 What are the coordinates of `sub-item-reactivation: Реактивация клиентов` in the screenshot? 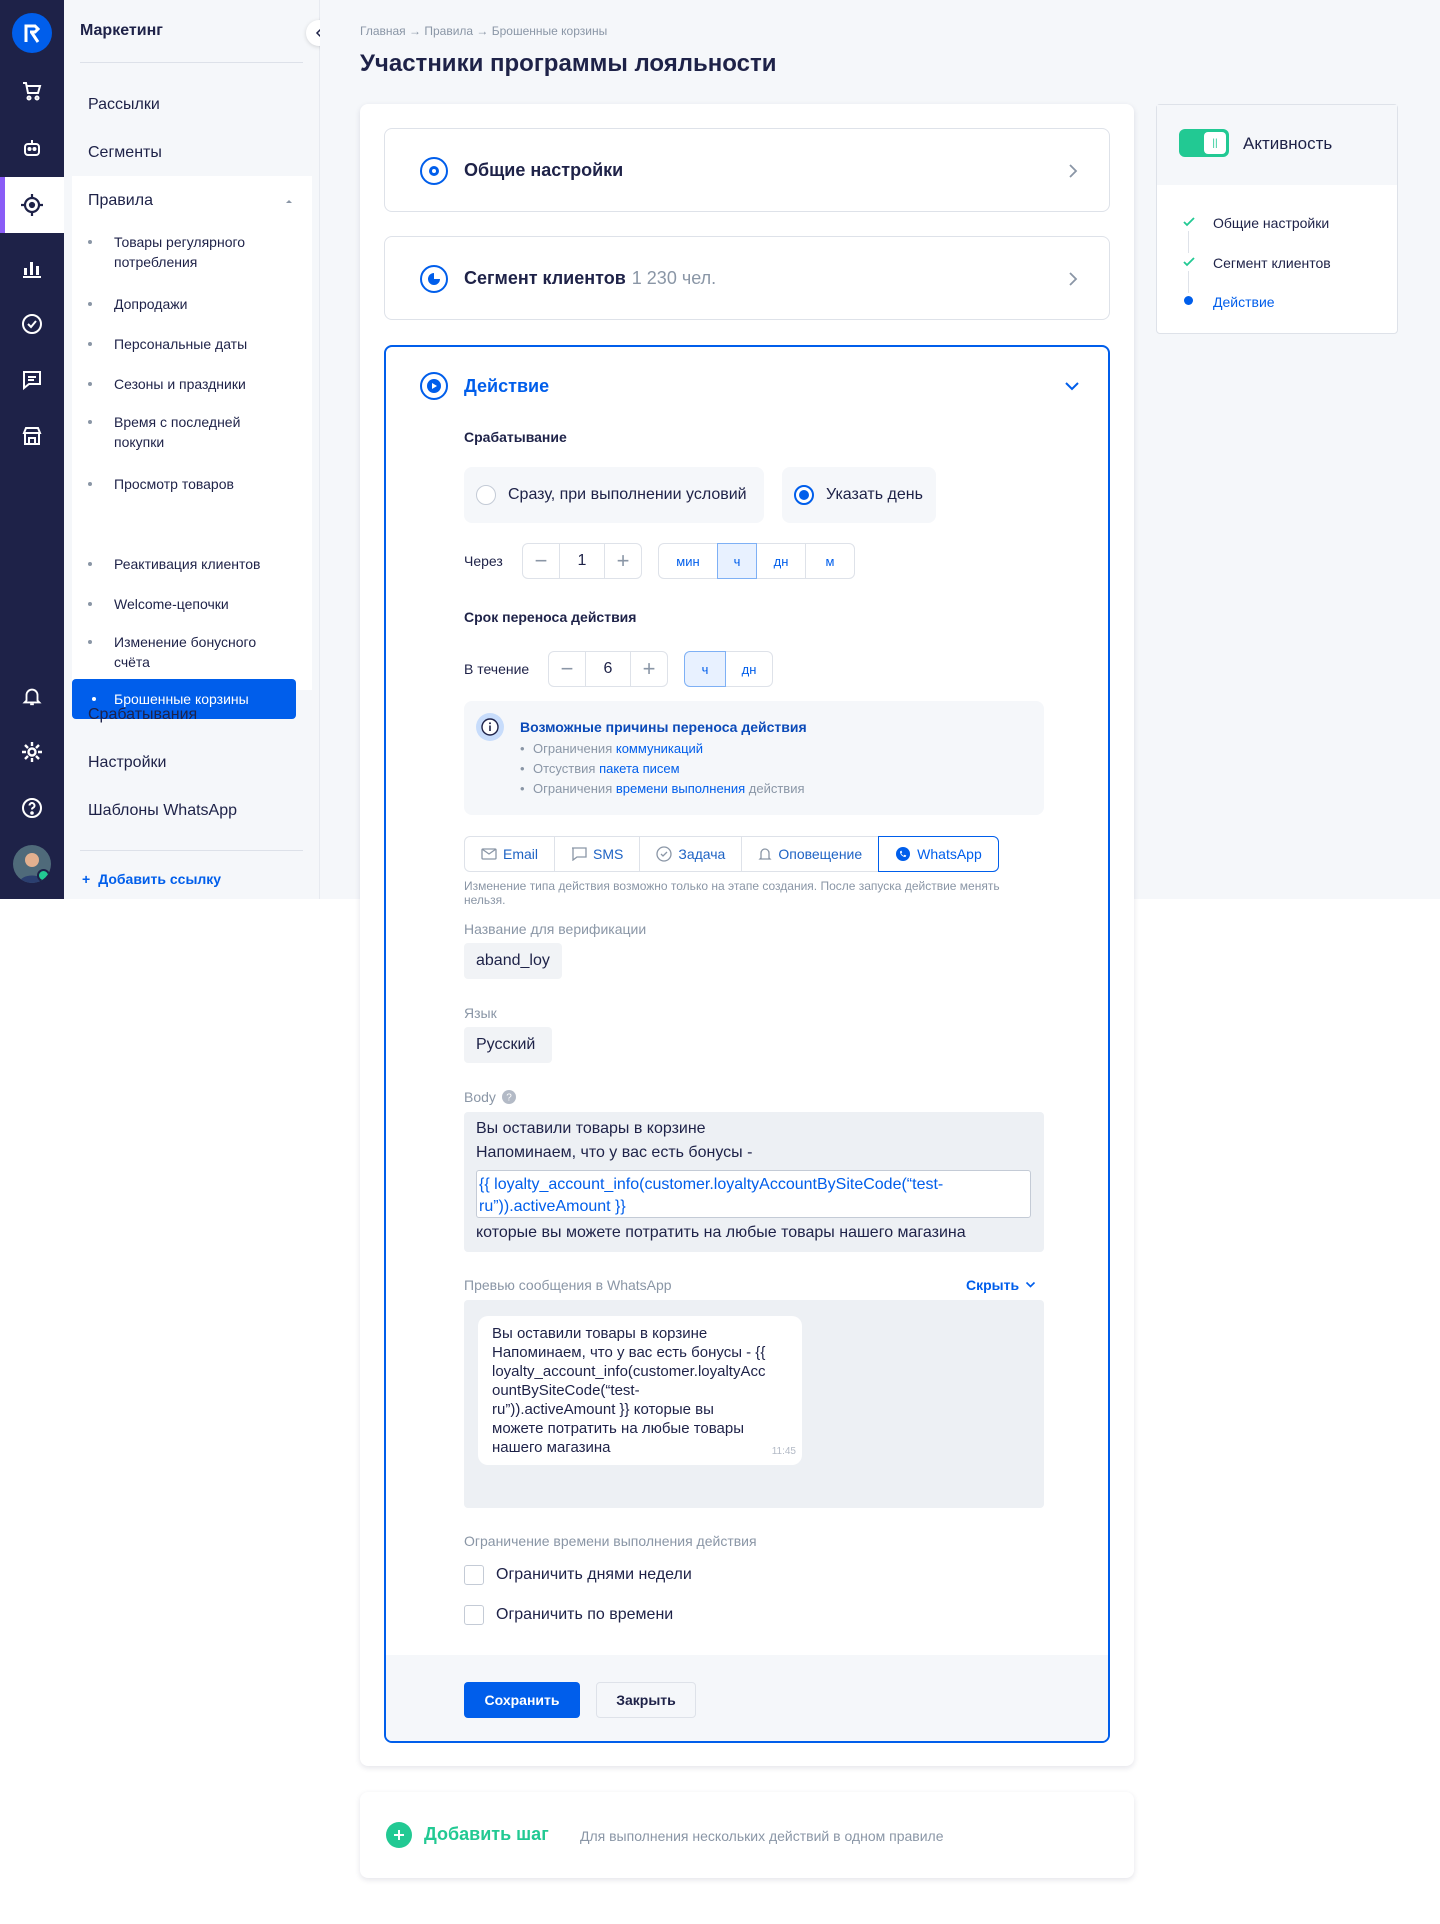 It's located at (188, 564).